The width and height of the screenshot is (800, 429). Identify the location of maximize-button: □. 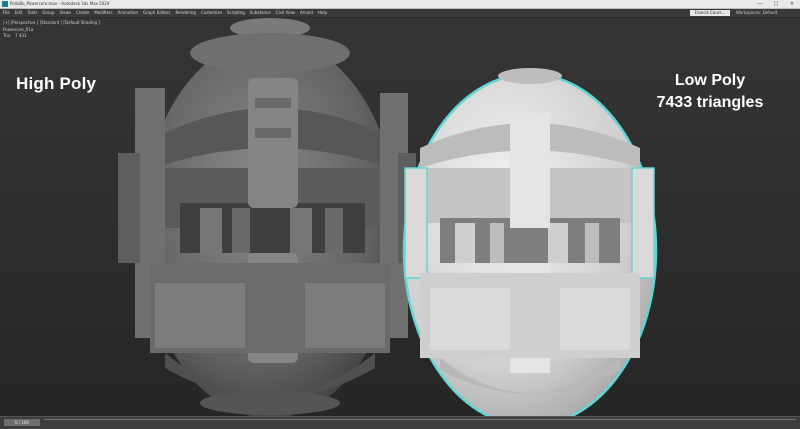
(776, 4).